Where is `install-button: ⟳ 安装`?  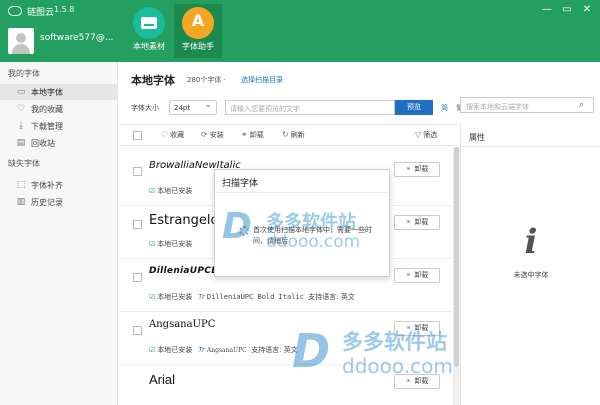 install-button: ⟳ 安装 is located at coordinates (212, 135).